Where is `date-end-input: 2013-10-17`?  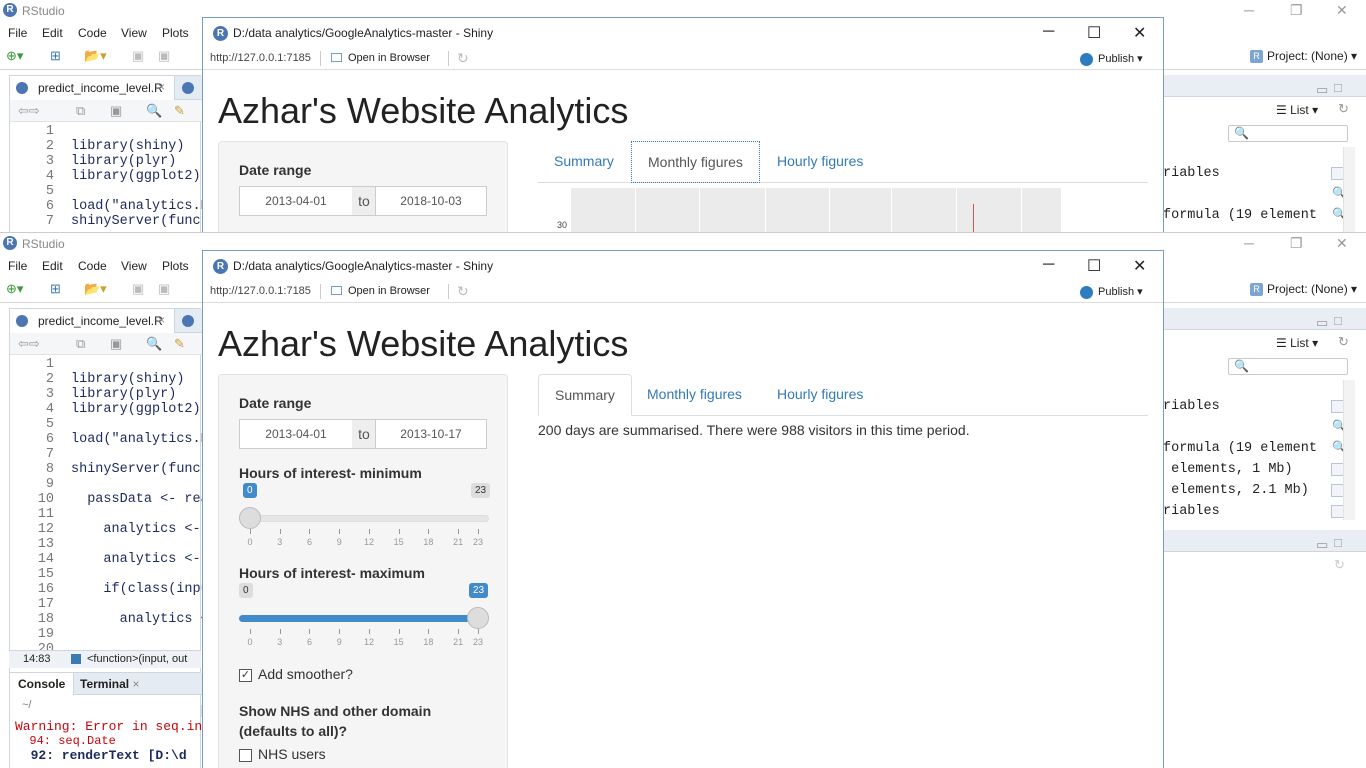
date-end-input: 2013-10-17 is located at coordinates (431, 434).